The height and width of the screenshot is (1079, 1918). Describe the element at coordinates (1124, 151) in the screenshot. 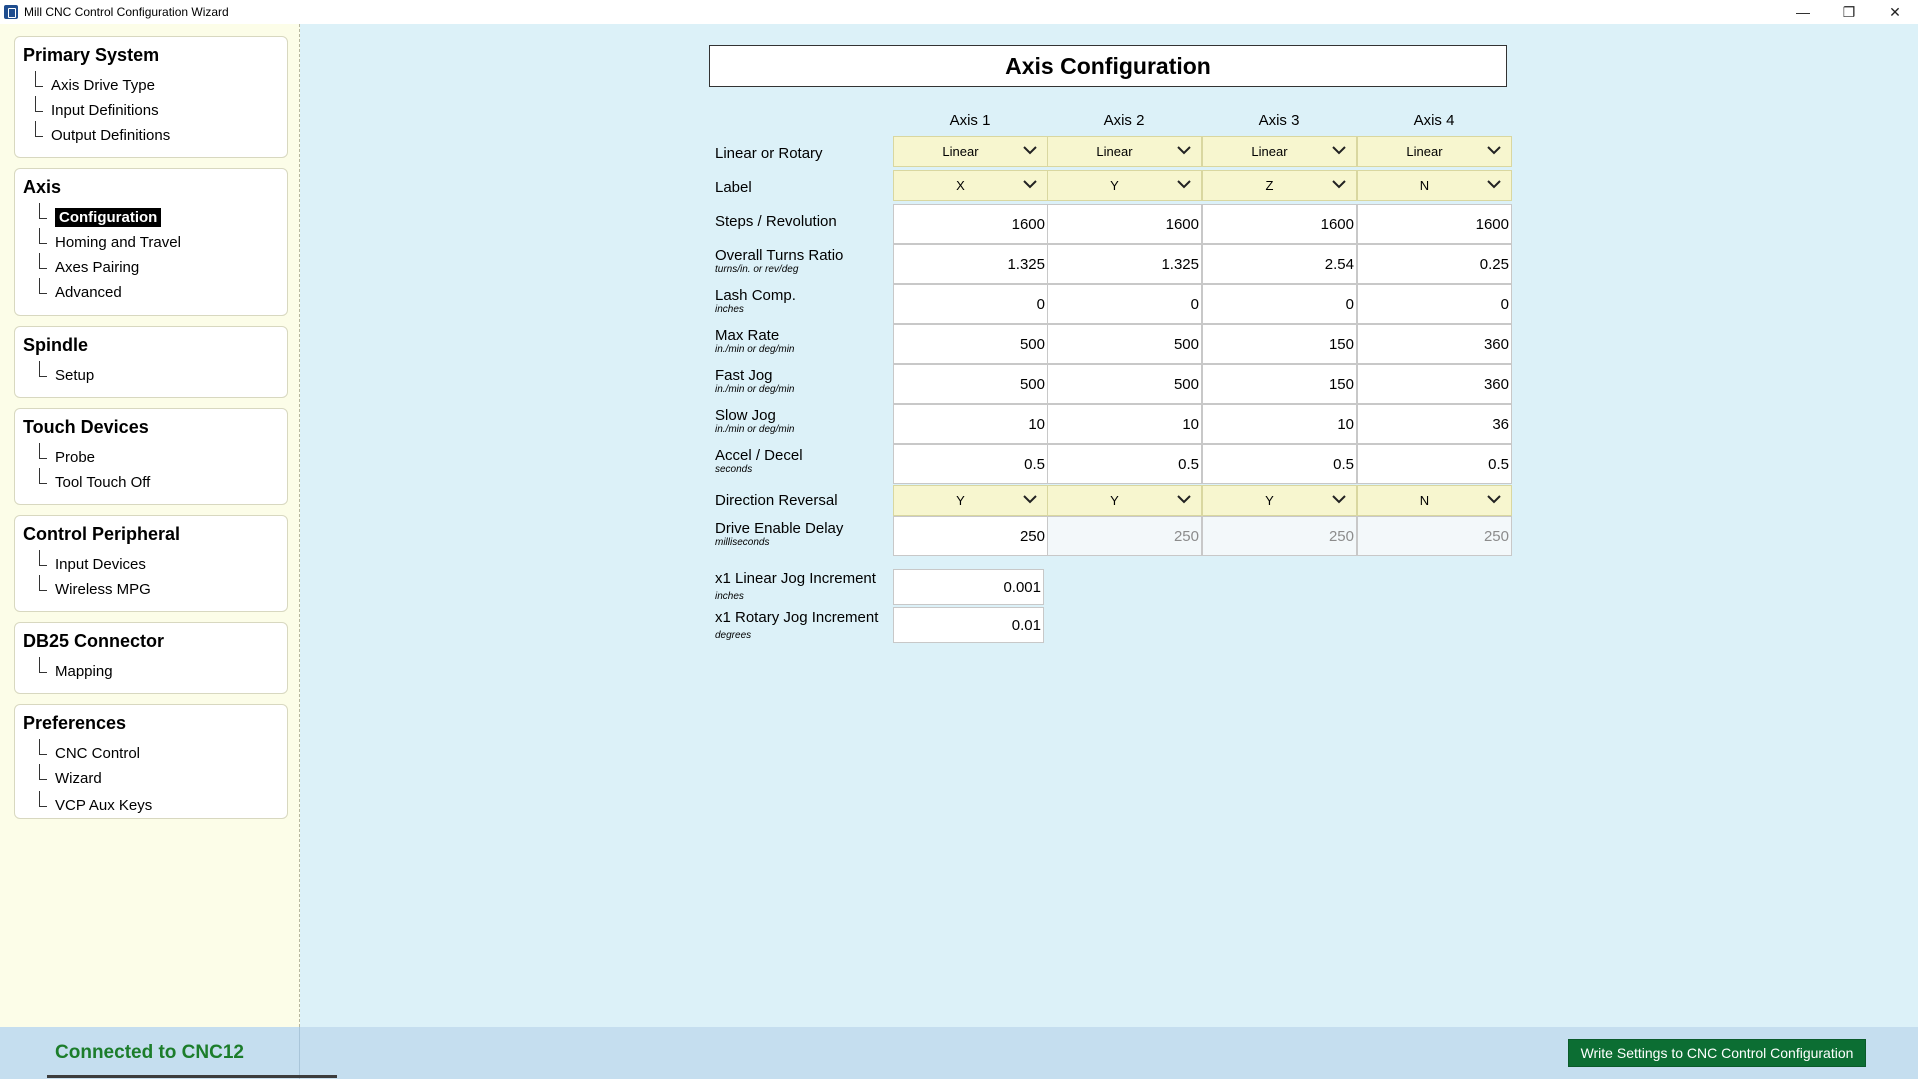

I see `axis-2-linear-rotary-select: Linear` at that location.